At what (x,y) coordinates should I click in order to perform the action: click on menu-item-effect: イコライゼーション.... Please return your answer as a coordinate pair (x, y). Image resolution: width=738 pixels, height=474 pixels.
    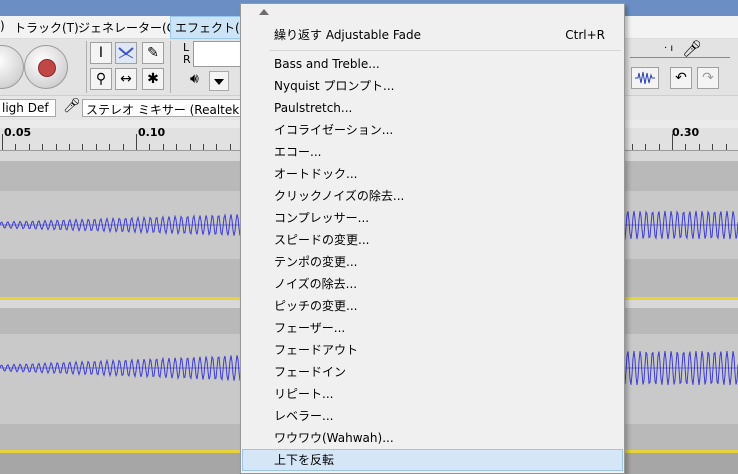
    Looking at the image, I should click on (432, 130).